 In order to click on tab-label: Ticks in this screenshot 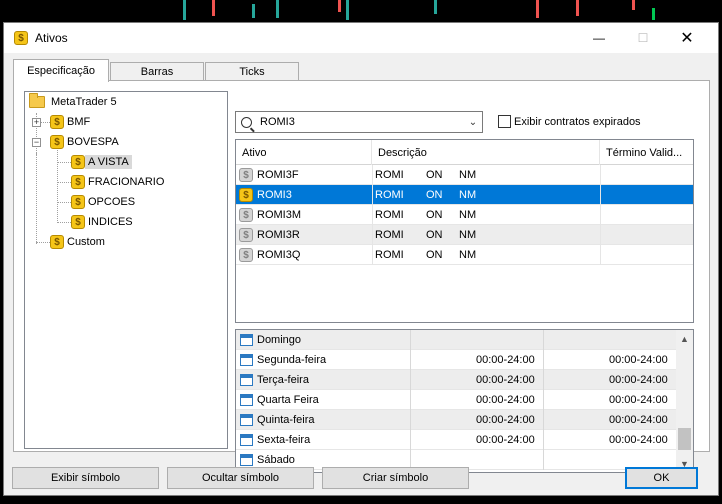, I will do `click(252, 72)`.